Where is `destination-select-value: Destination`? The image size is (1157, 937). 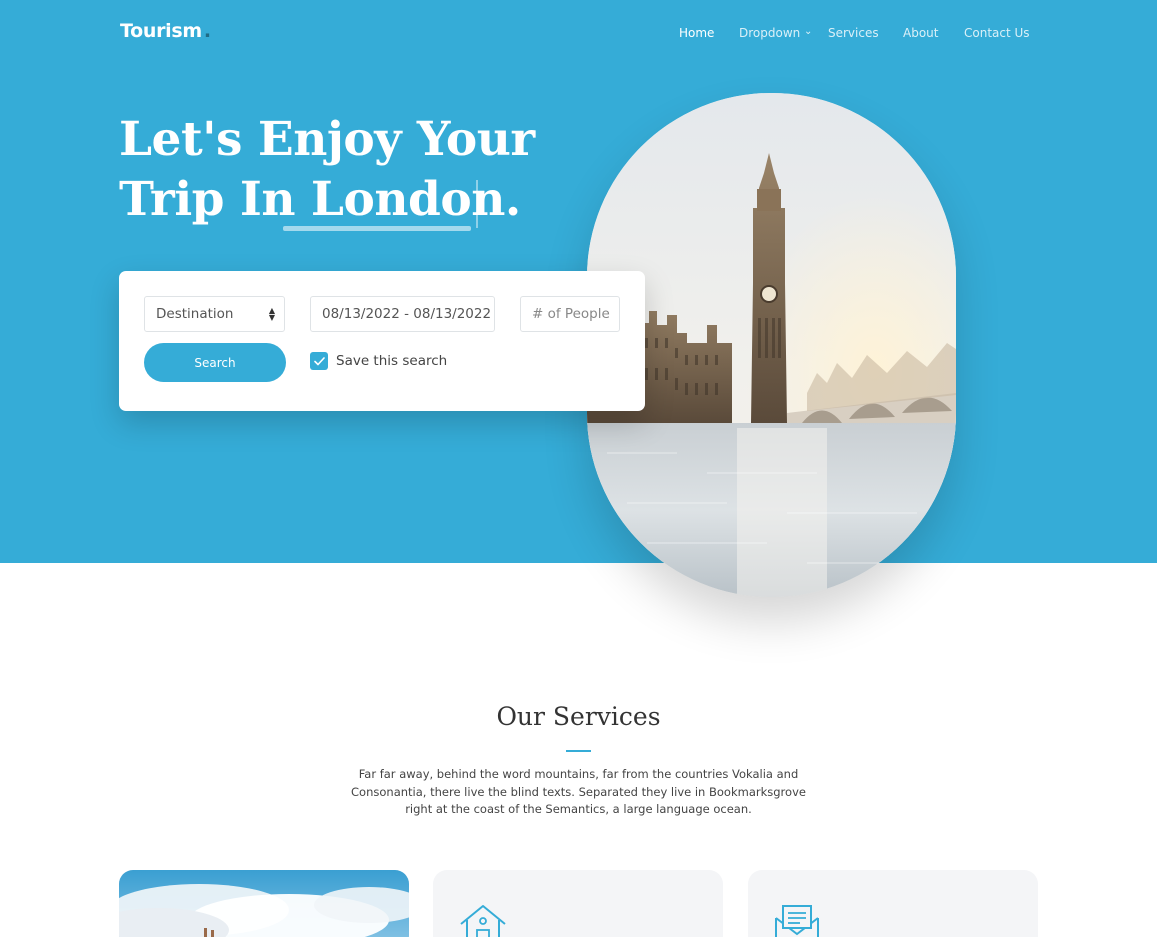
destination-select-value: Destination is located at coordinates (195, 314).